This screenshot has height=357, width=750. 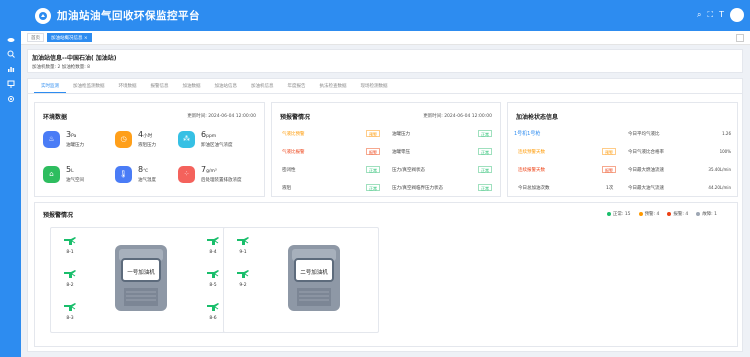 I want to click on env-label: 卸油区油气浓度, so click(x=217, y=145).